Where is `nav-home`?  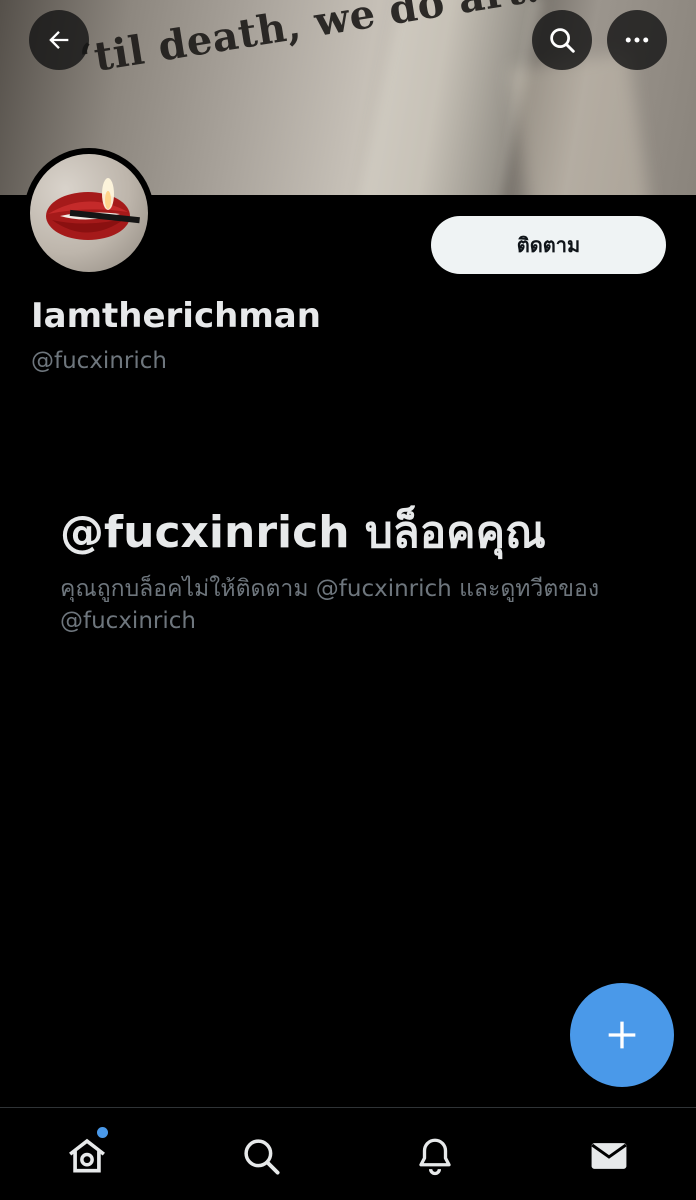
nav-home is located at coordinates (87, 1156).